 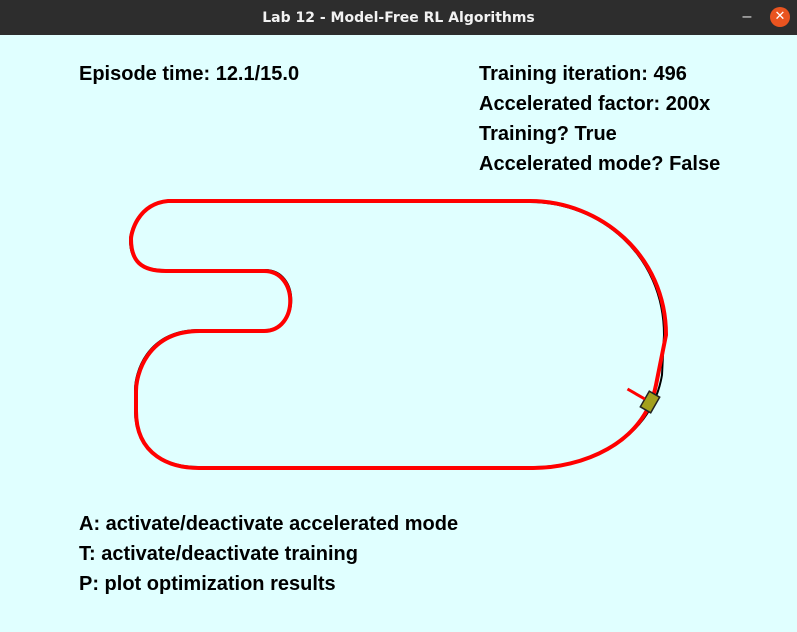 I want to click on close-icon: ✕, so click(x=780, y=17).